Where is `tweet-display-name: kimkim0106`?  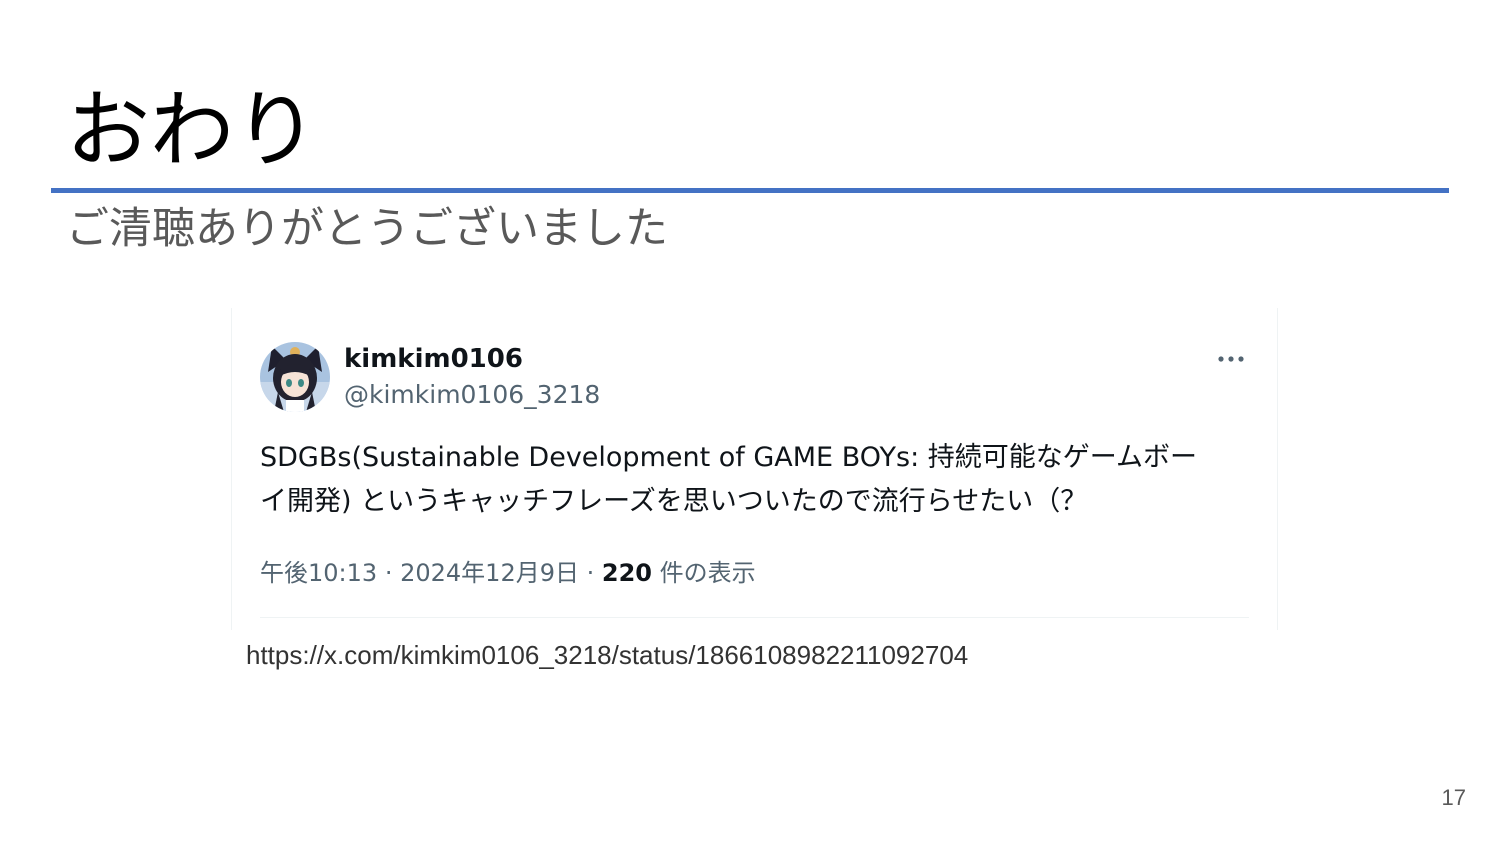 tweet-display-name: kimkim0106 is located at coordinates (433, 359).